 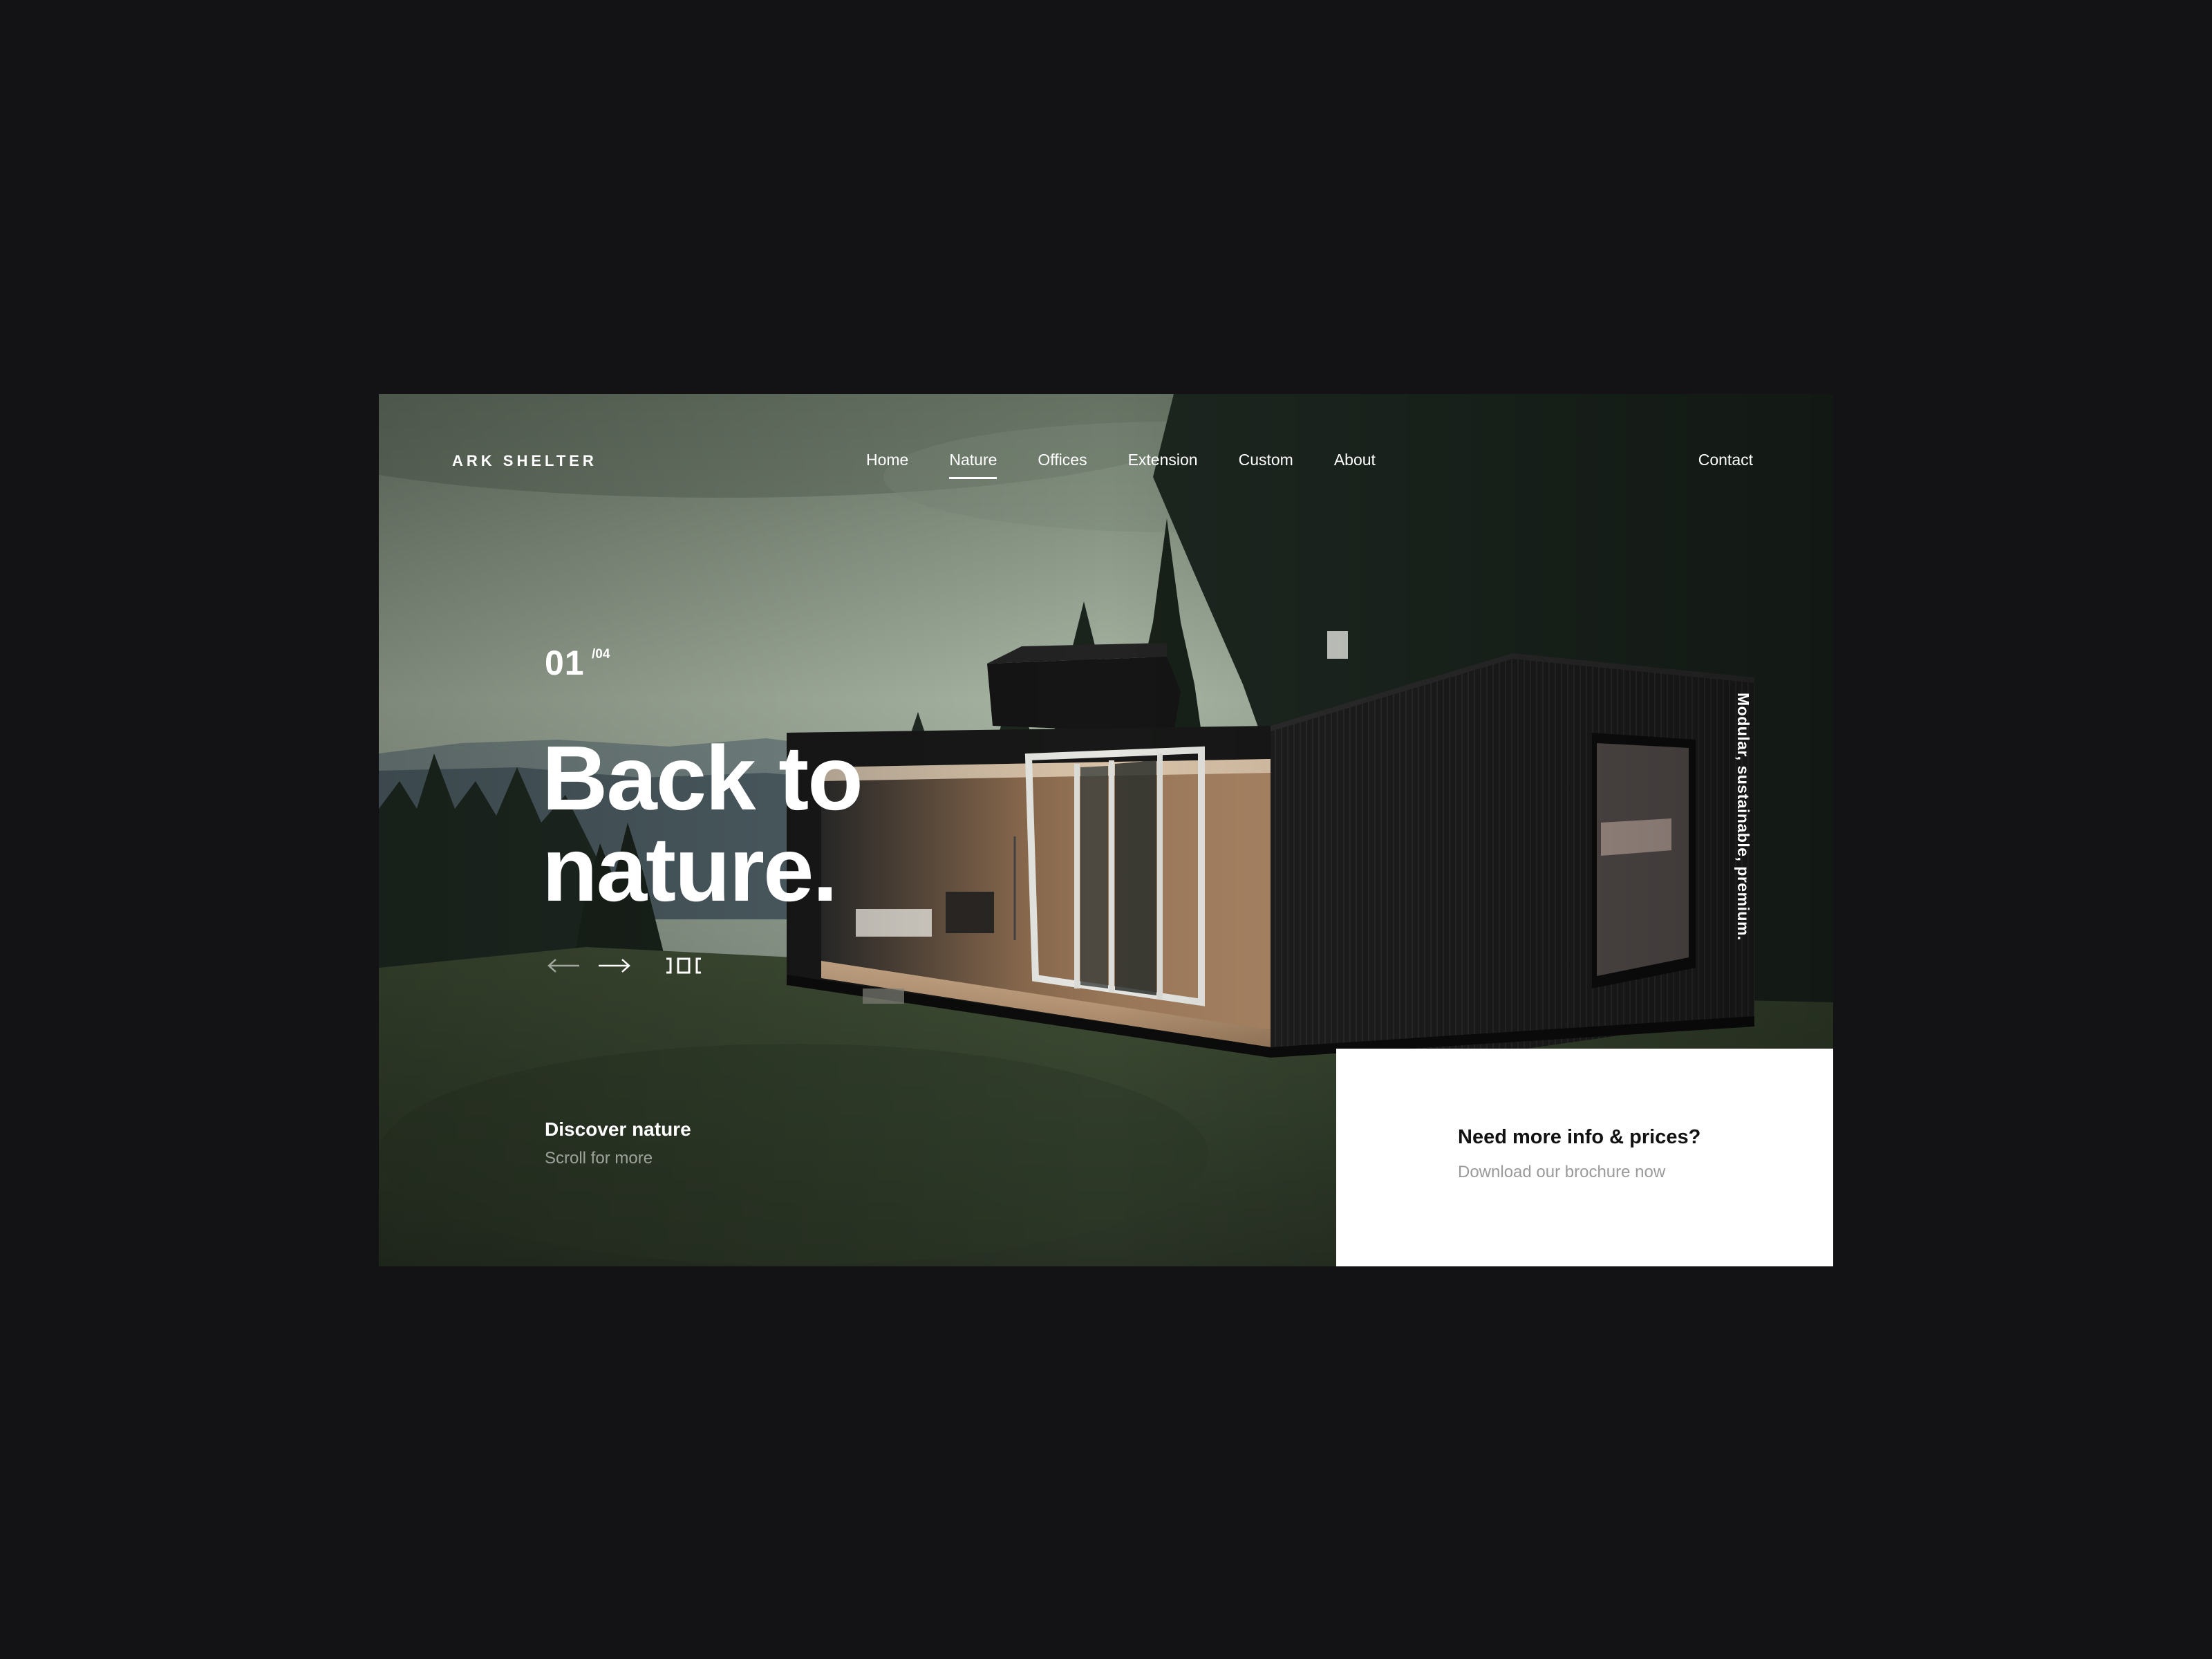 I want to click on arrow-left-icon, so click(x=564, y=965).